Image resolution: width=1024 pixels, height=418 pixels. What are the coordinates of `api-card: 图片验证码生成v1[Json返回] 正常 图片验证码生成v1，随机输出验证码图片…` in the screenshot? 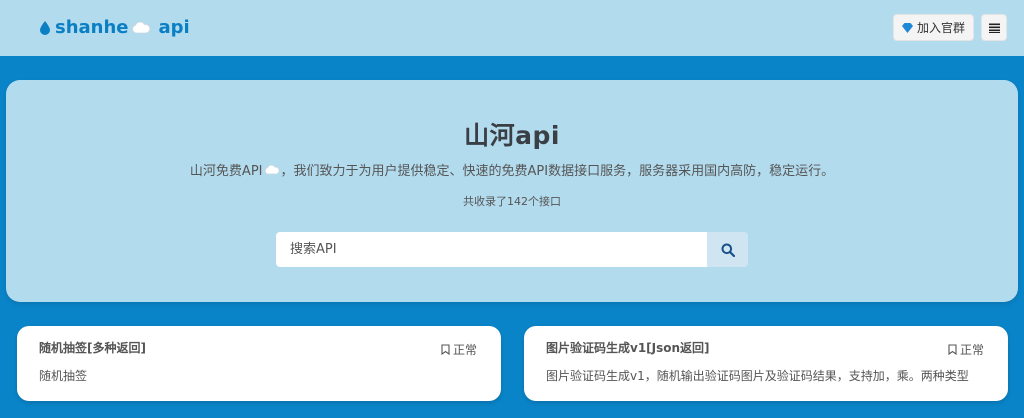 It's located at (766, 363).